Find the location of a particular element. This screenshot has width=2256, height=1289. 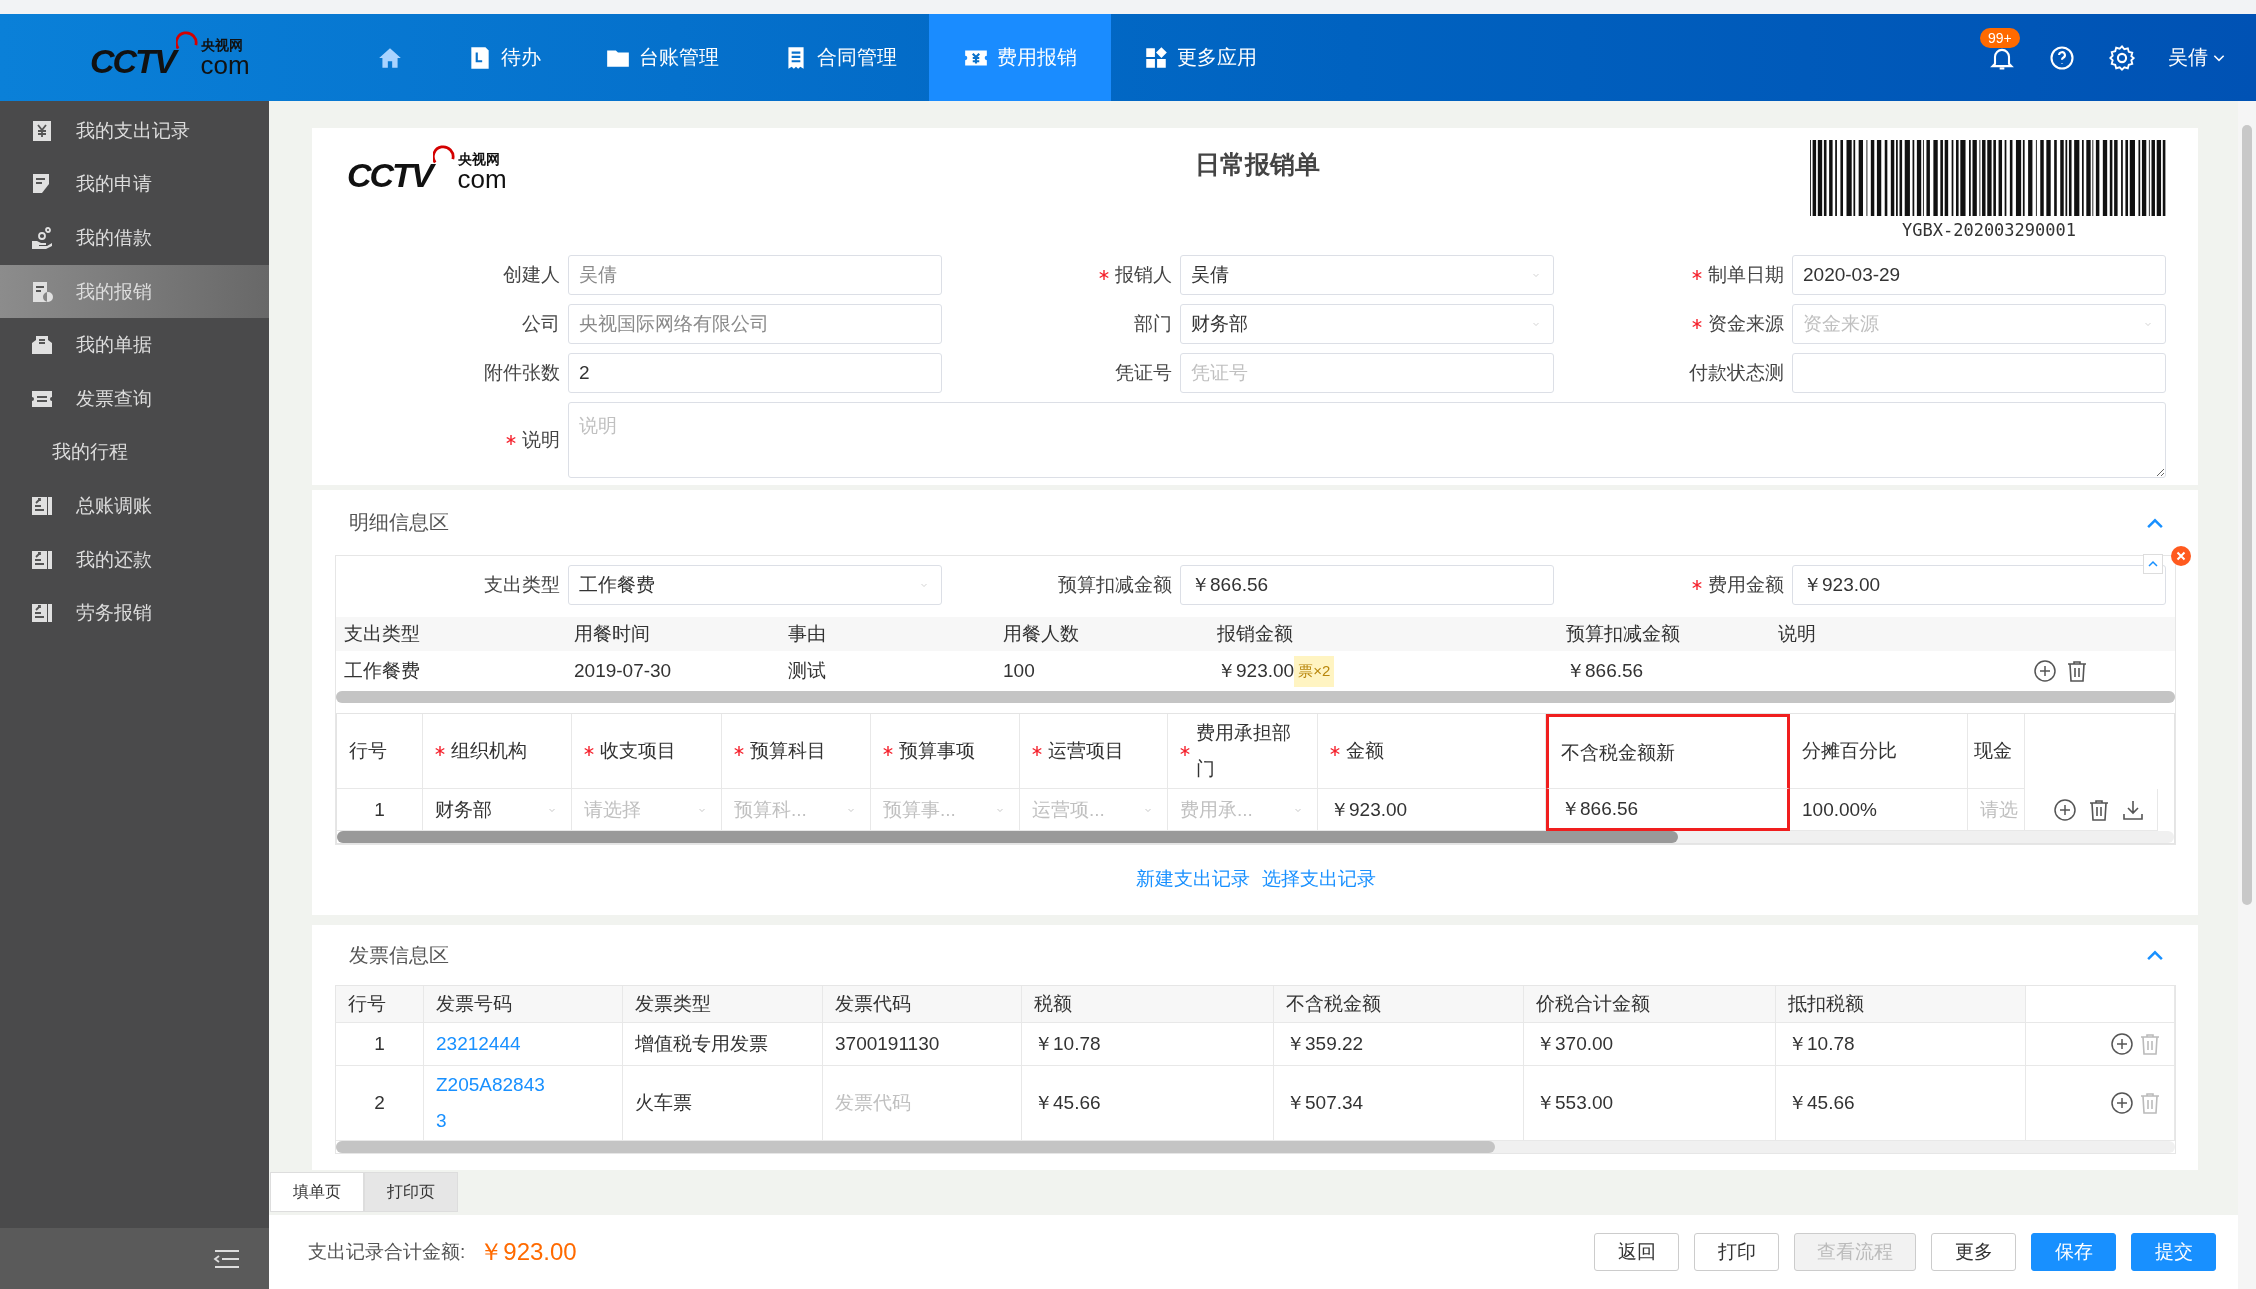

sidebar-item: 我的行程 is located at coordinates (134, 452).